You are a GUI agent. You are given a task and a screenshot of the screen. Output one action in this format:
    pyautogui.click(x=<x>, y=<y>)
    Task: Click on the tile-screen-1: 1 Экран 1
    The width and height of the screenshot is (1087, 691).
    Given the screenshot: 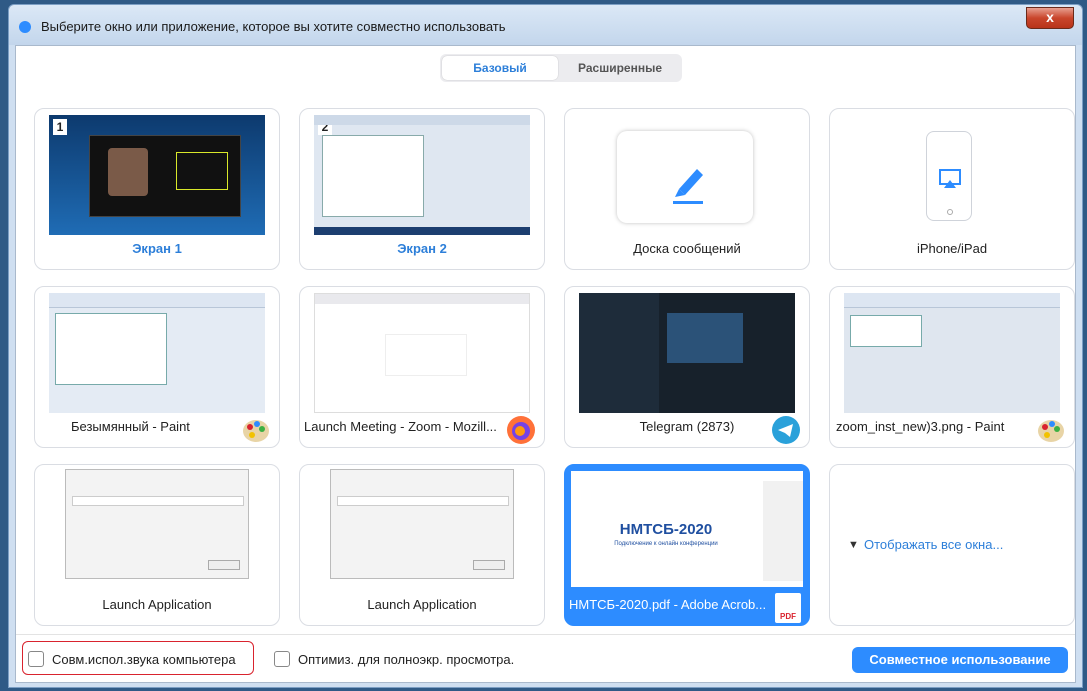 What is the action you would take?
    pyautogui.click(x=157, y=189)
    